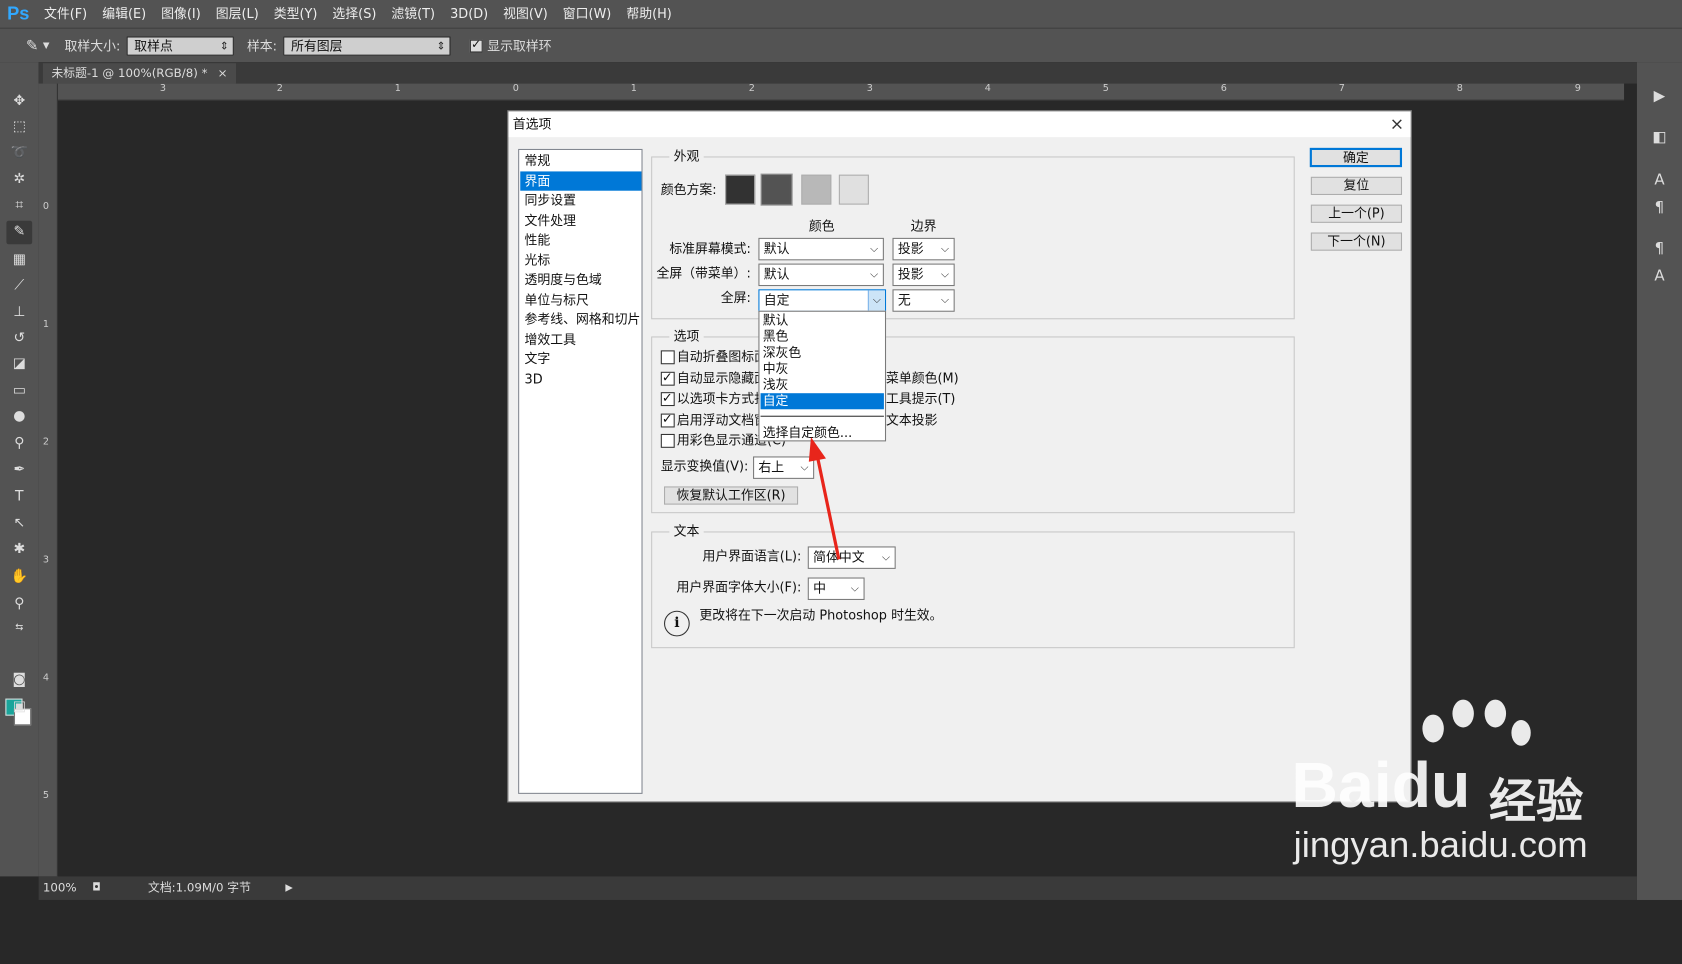 The height and width of the screenshot is (964, 1682). Describe the element at coordinates (580, 239) in the screenshot. I see `category-performance: 性能` at that location.